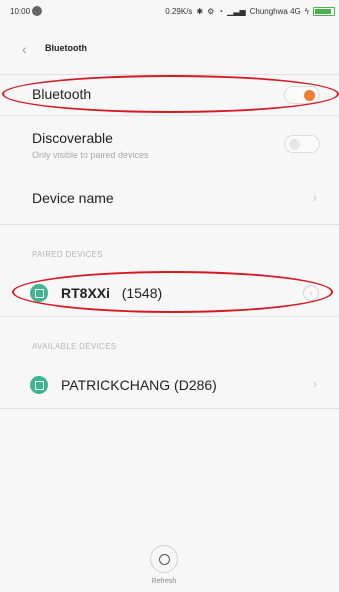  What do you see at coordinates (29, 49) in the screenshot?
I see `back-icon: ‹` at bounding box center [29, 49].